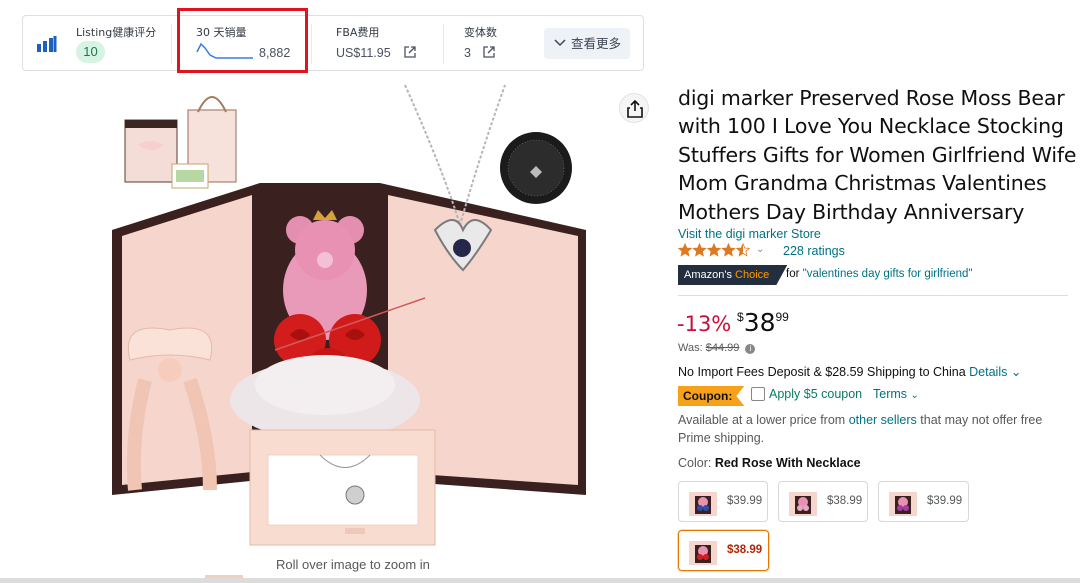 This screenshot has height=583, width=1080. What do you see at coordinates (787, 463) in the screenshot?
I see `color-value: Red Rose With Necklace` at bounding box center [787, 463].